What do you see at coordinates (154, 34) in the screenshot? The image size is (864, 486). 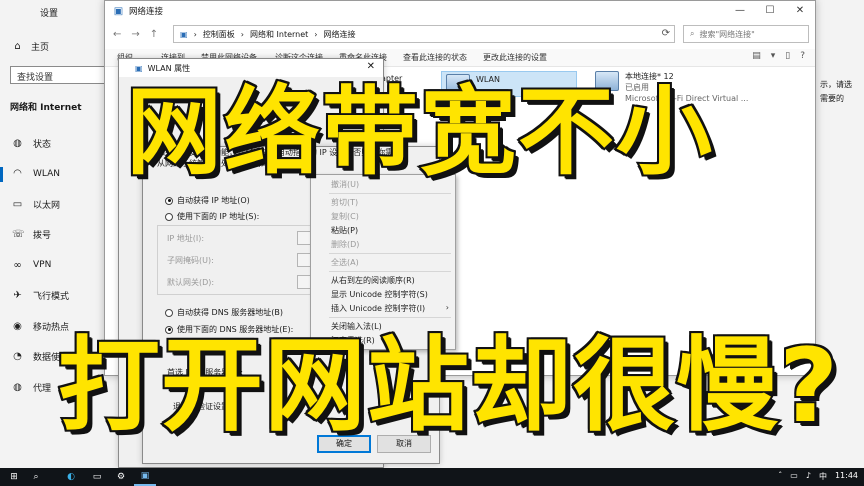 I see `up-icon: ↑` at bounding box center [154, 34].